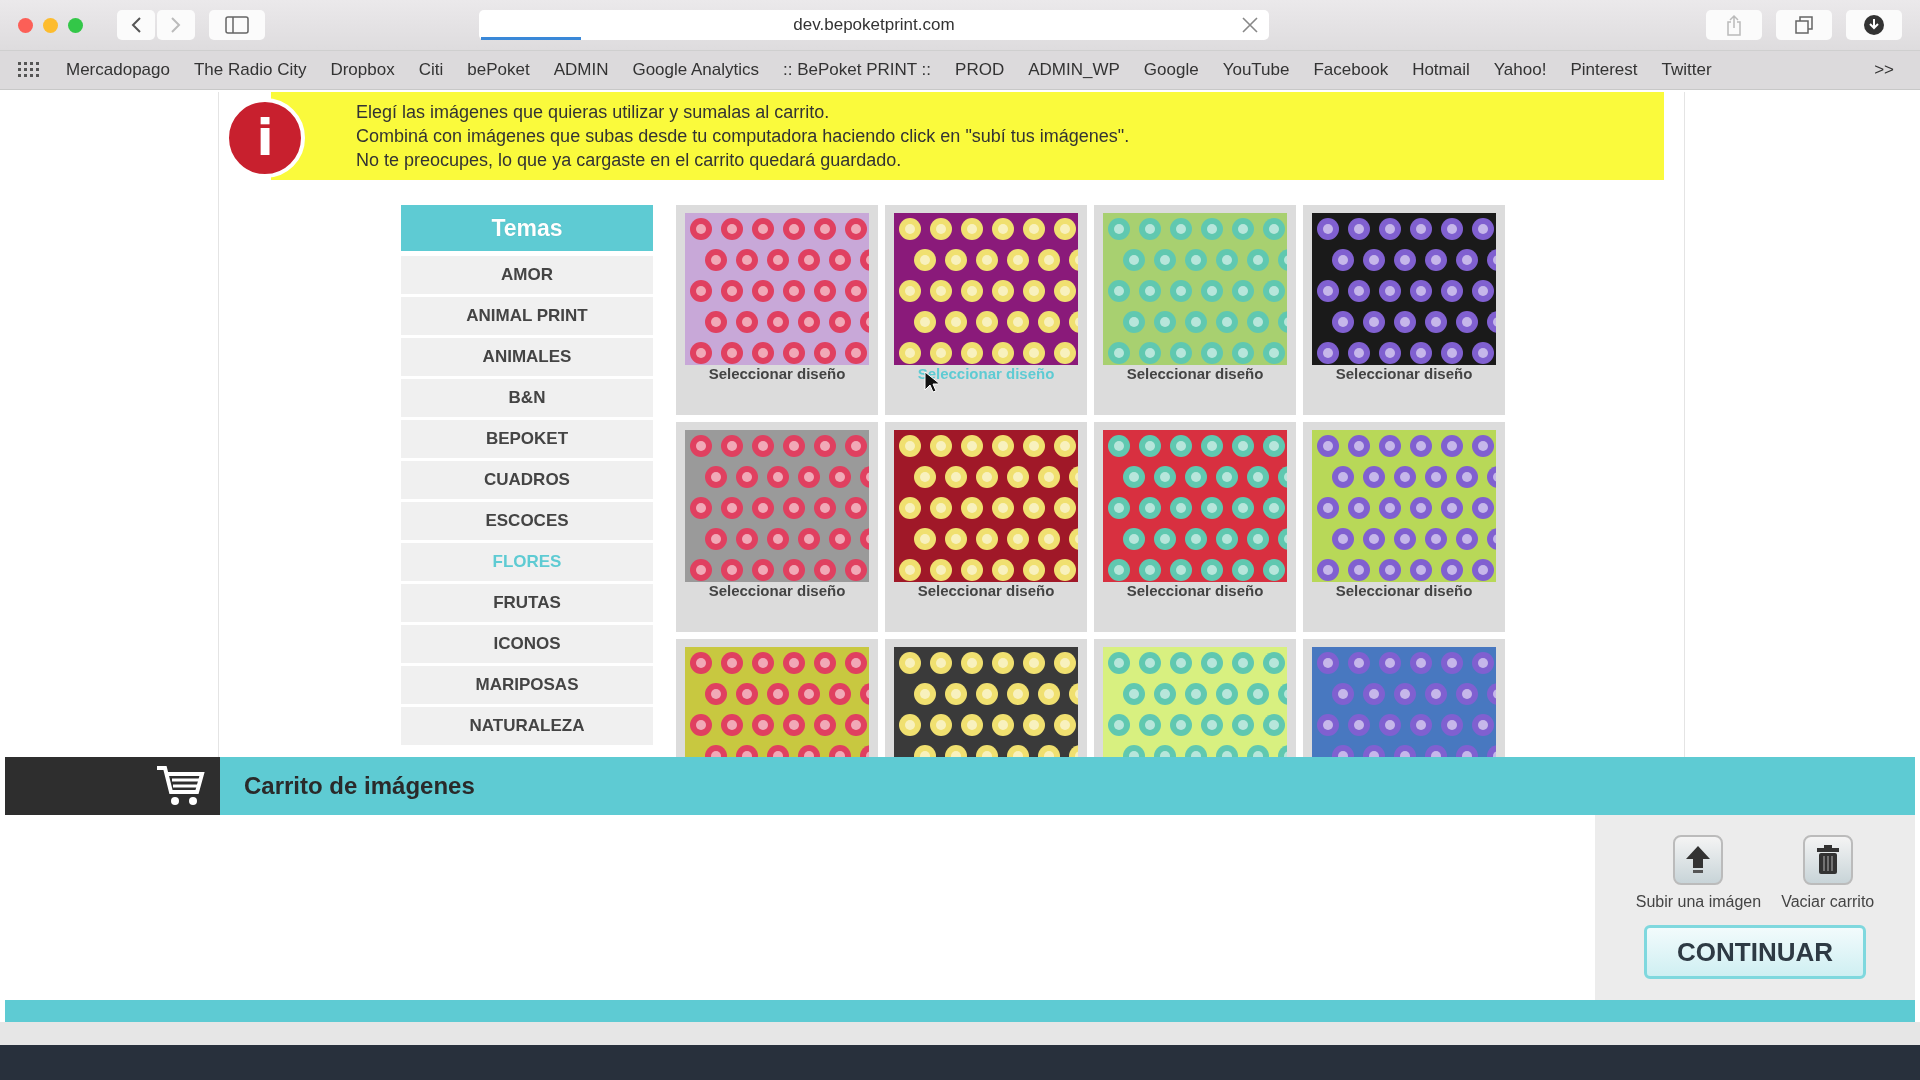  What do you see at coordinates (1171, 70) in the screenshot?
I see `bookmark-link: Google` at bounding box center [1171, 70].